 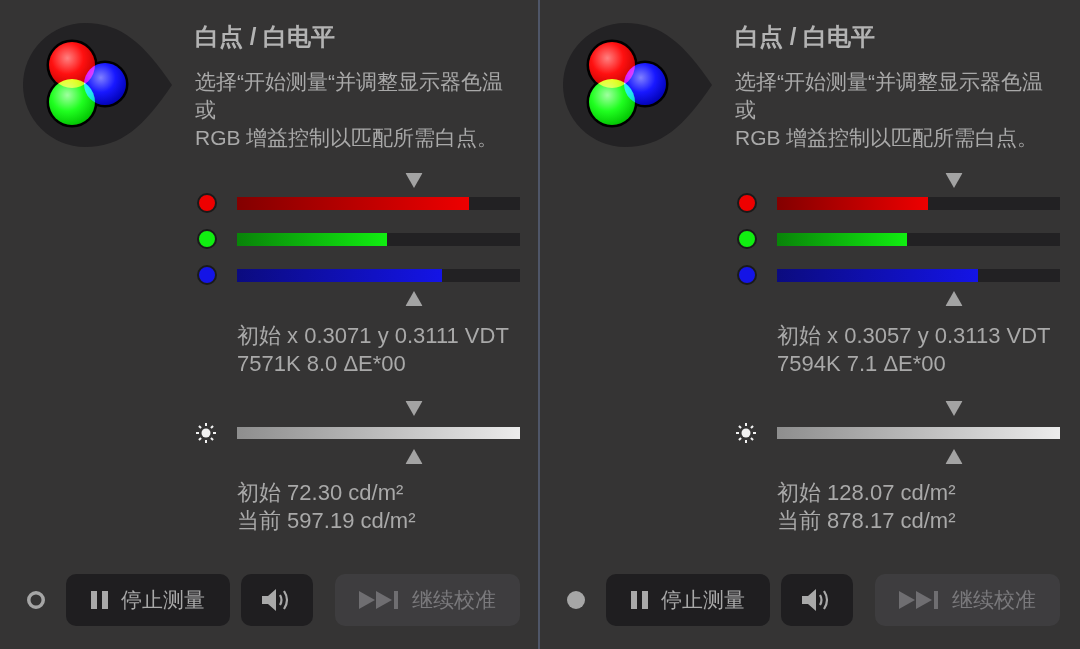 What do you see at coordinates (327, 521) in the screenshot?
I see `luminance-reading: 当前 597.19 cd/m²` at bounding box center [327, 521].